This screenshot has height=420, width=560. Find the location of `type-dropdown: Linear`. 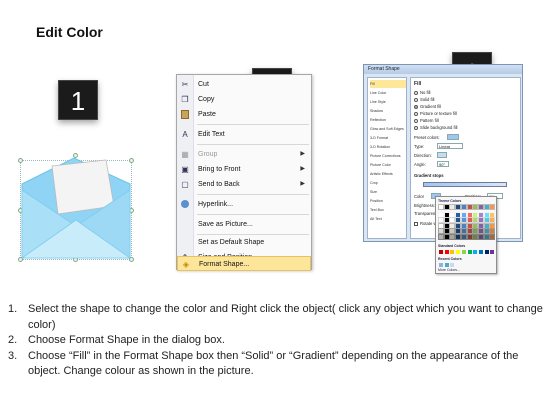

type-dropdown: Linear is located at coordinates (450, 146).